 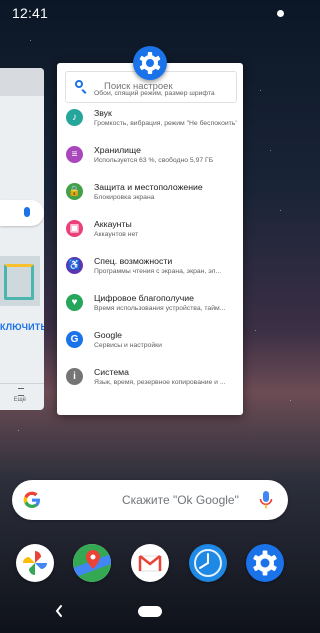 I want to click on enable-link: КЛЮЧИТЬ, so click(x=22, y=327).